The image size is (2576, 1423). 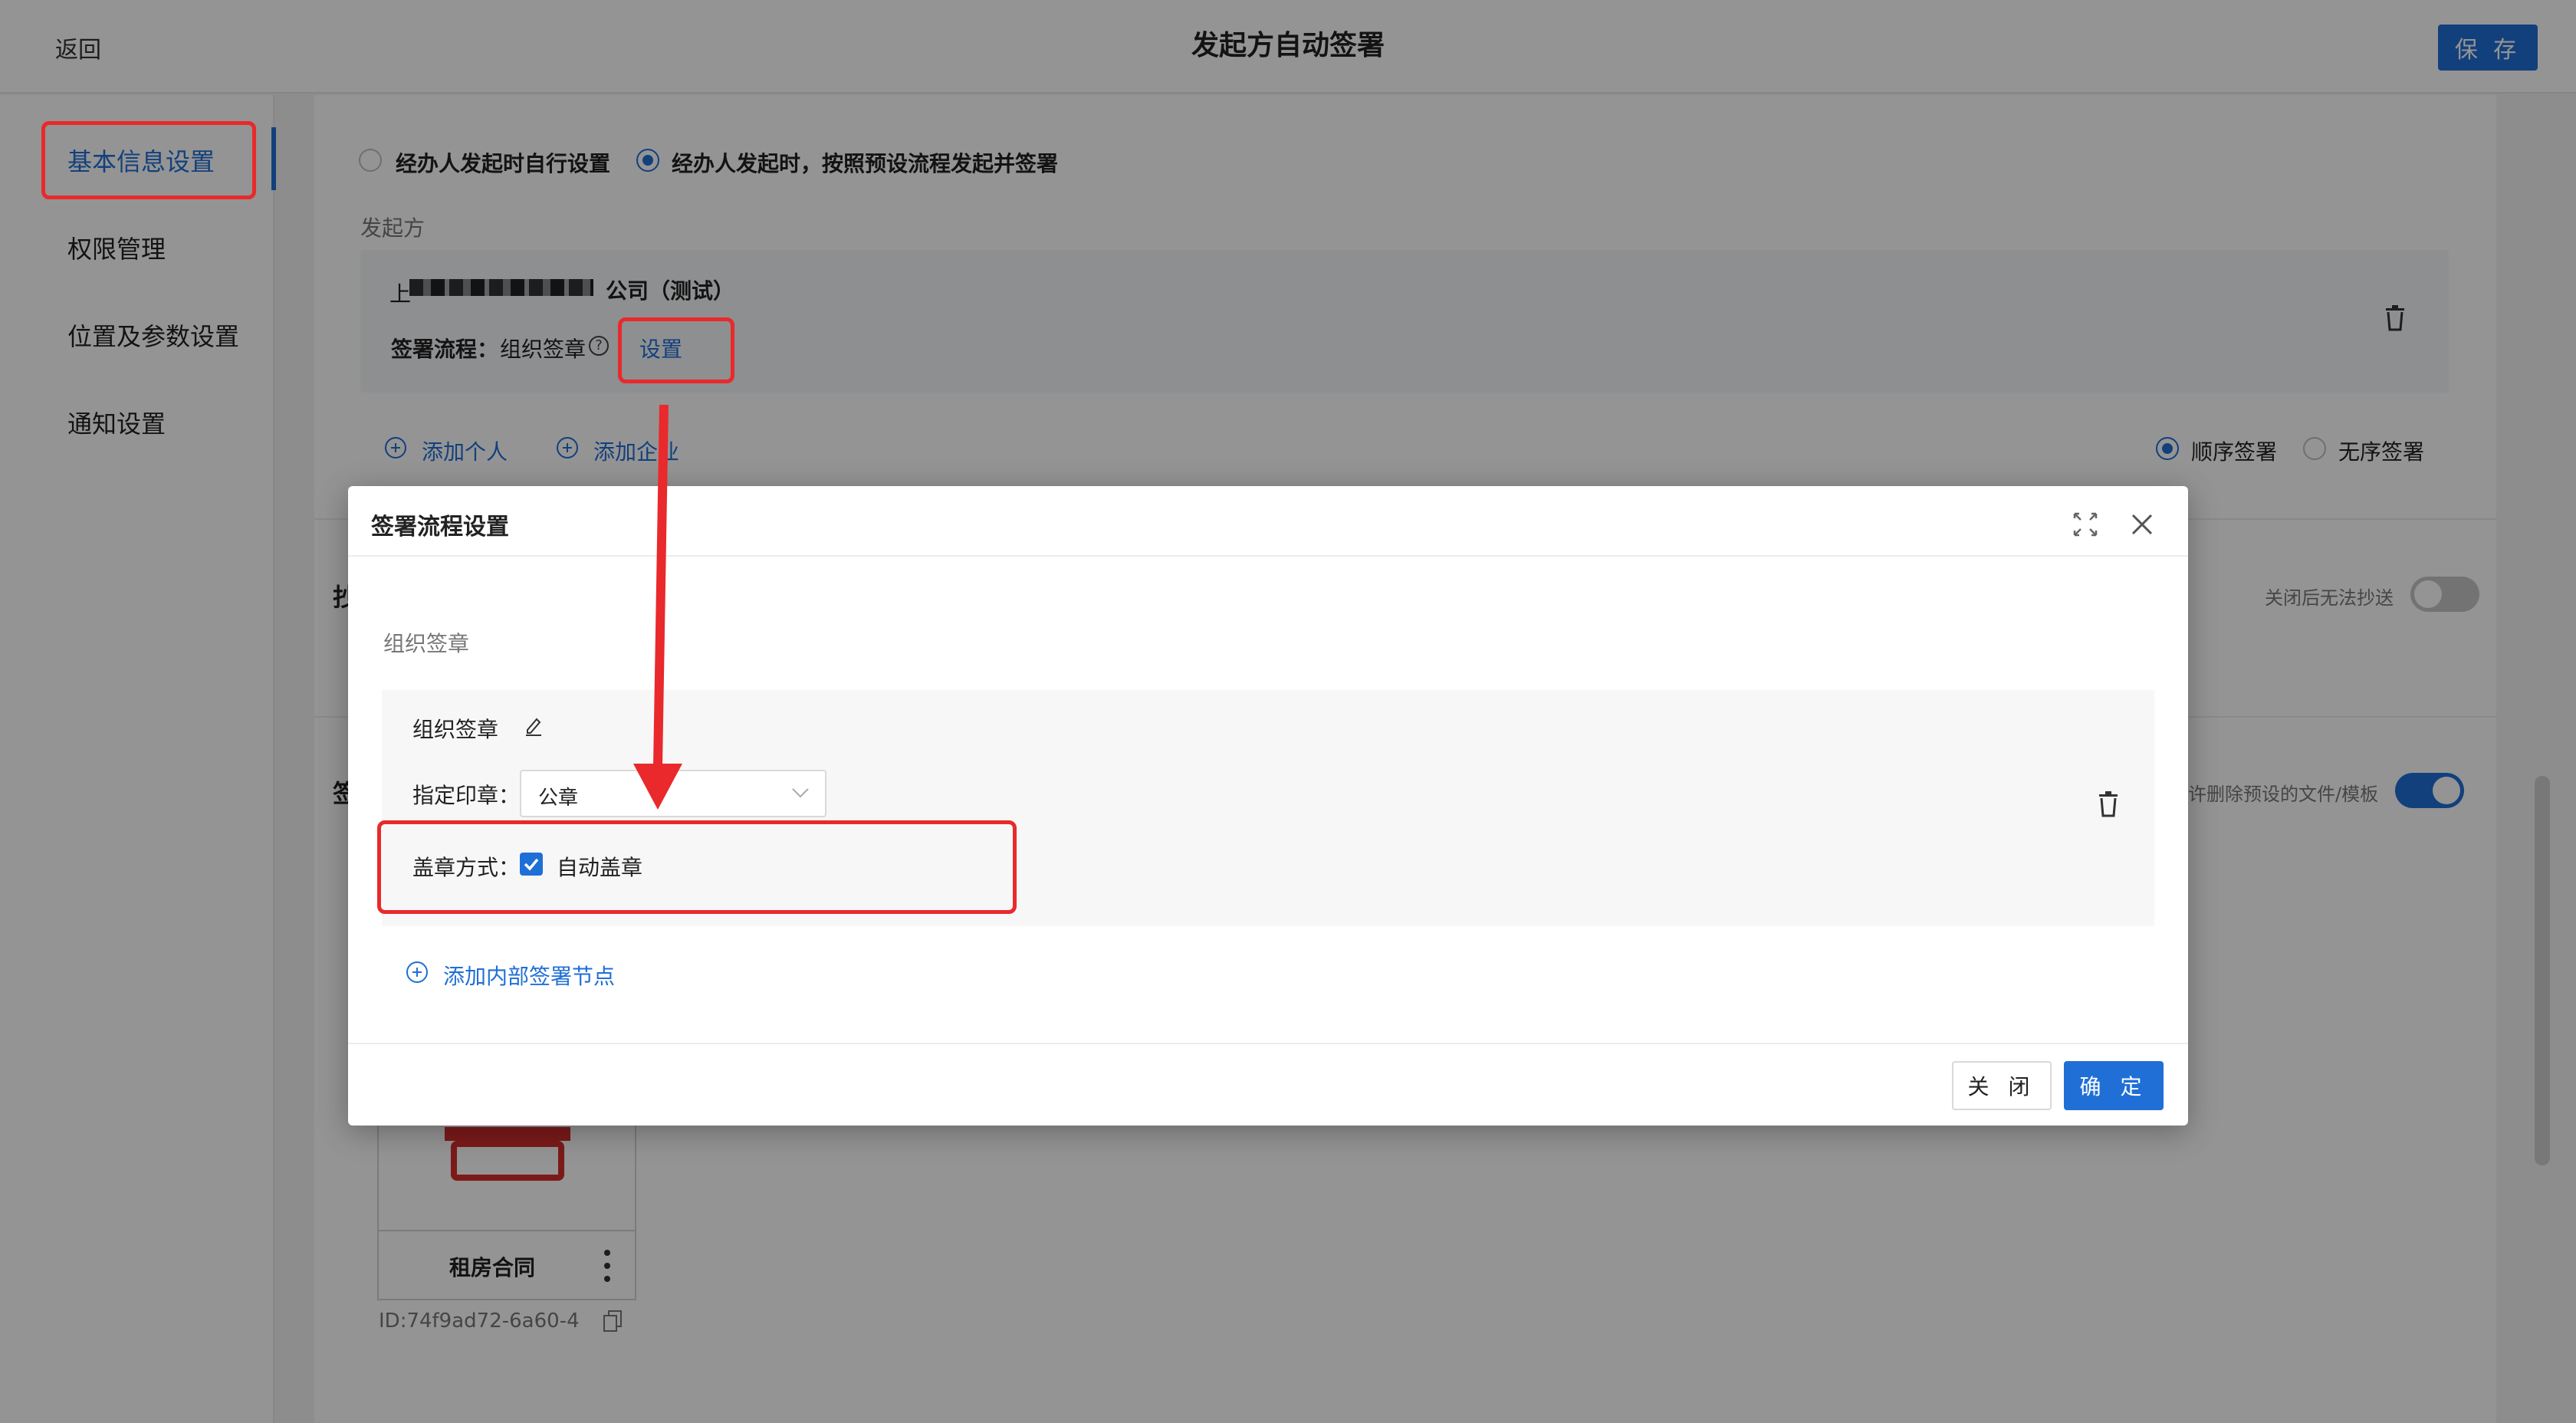 What do you see at coordinates (1268, 521) in the screenshot?
I see `modal-header: 签署流程设置` at bounding box center [1268, 521].